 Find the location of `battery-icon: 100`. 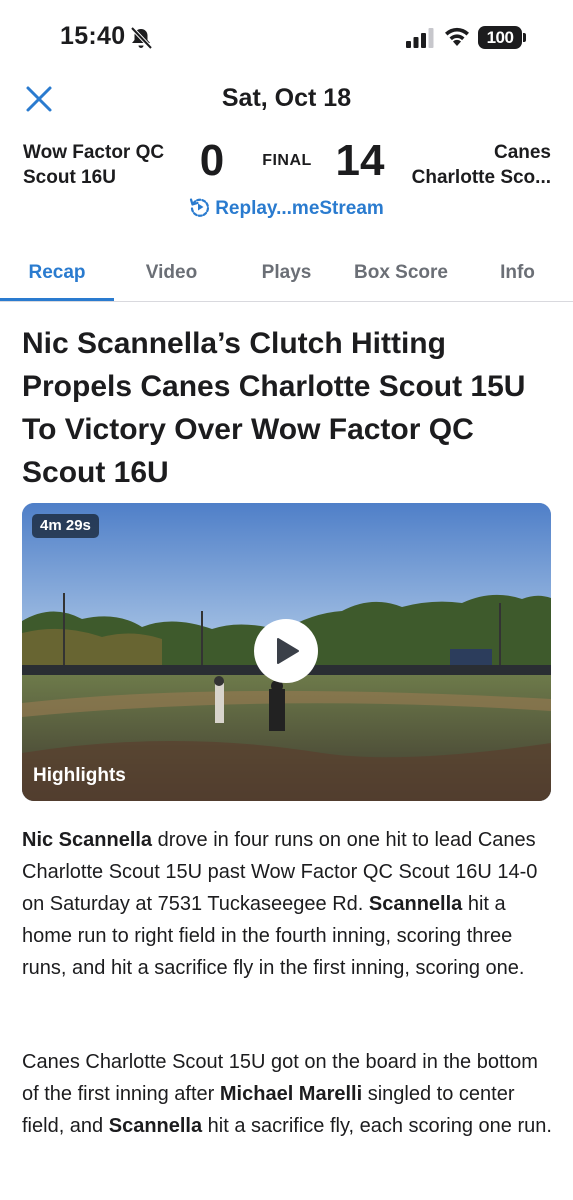

battery-icon: 100 is located at coordinates (500, 37).